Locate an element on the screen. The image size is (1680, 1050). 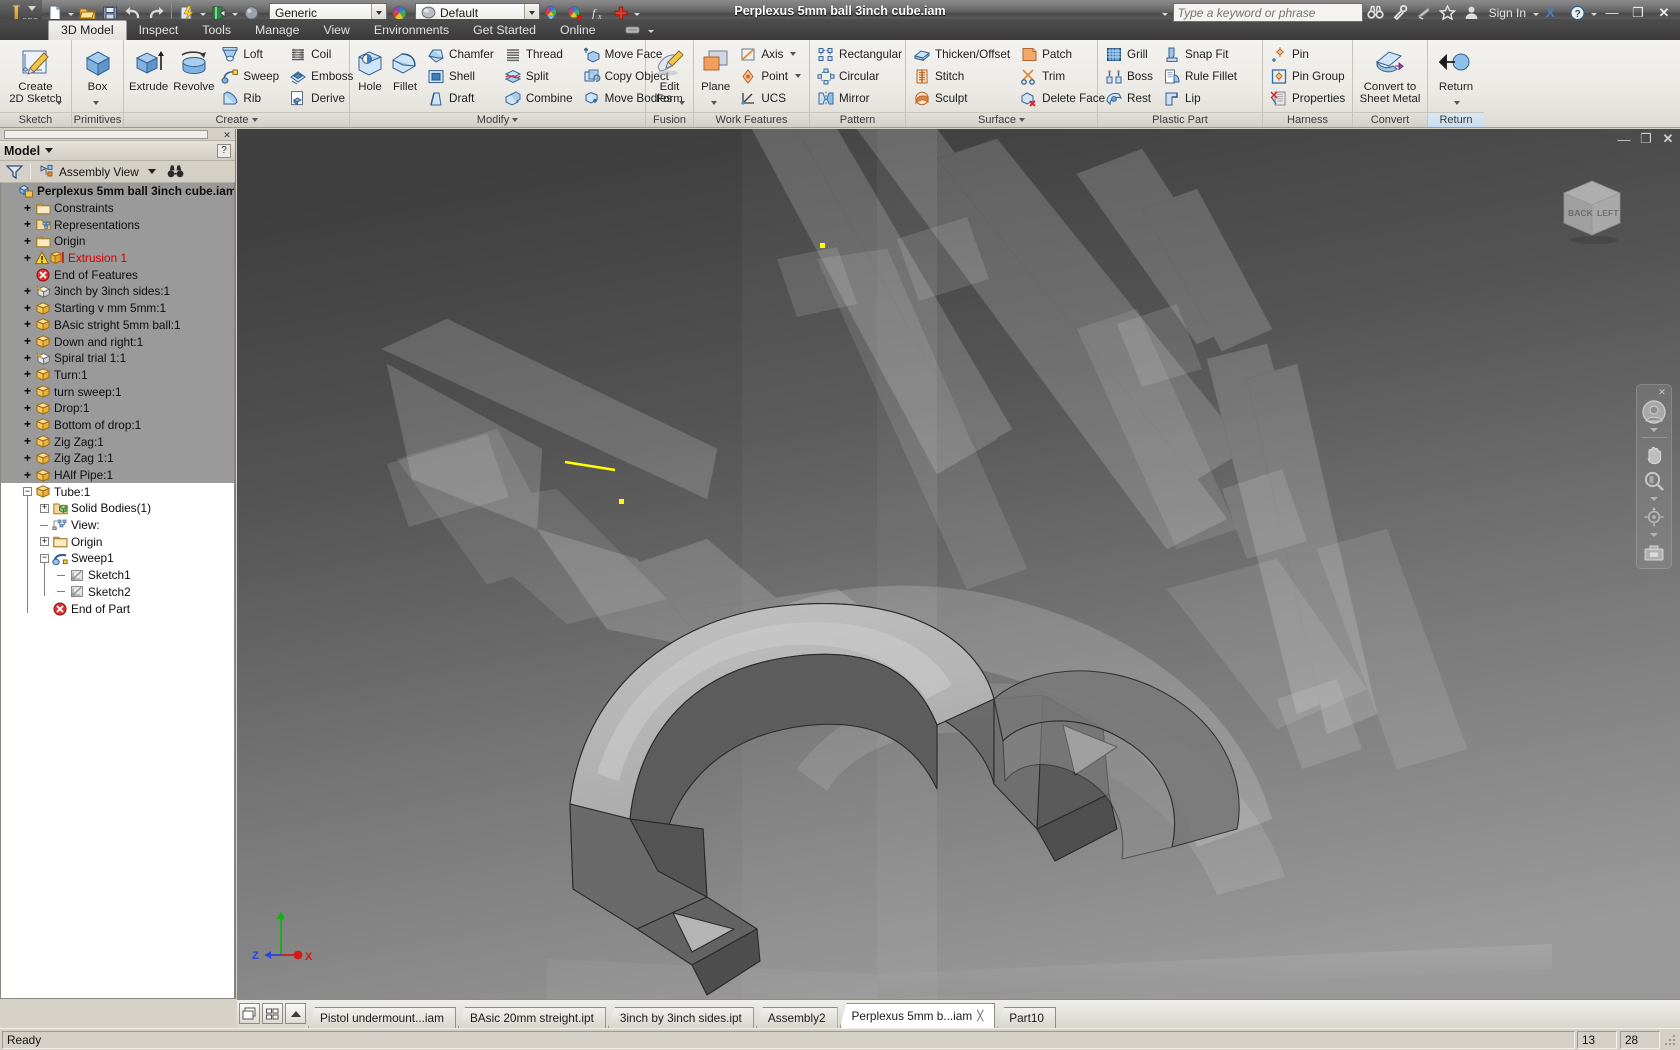
assembly-view-dropdown-icon is located at coordinates (151, 171).